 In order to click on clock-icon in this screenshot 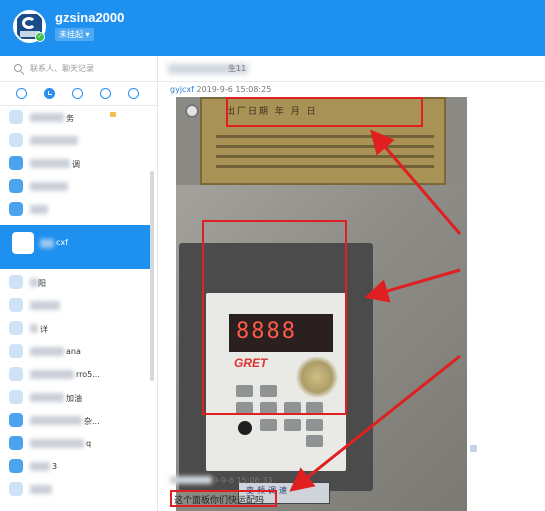, I will do `click(49, 93)`.